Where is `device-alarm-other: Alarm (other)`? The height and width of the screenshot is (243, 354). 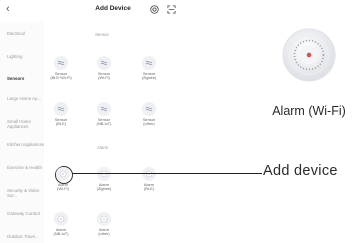
device-alarm-other: Alarm (other) is located at coordinates (104, 224).